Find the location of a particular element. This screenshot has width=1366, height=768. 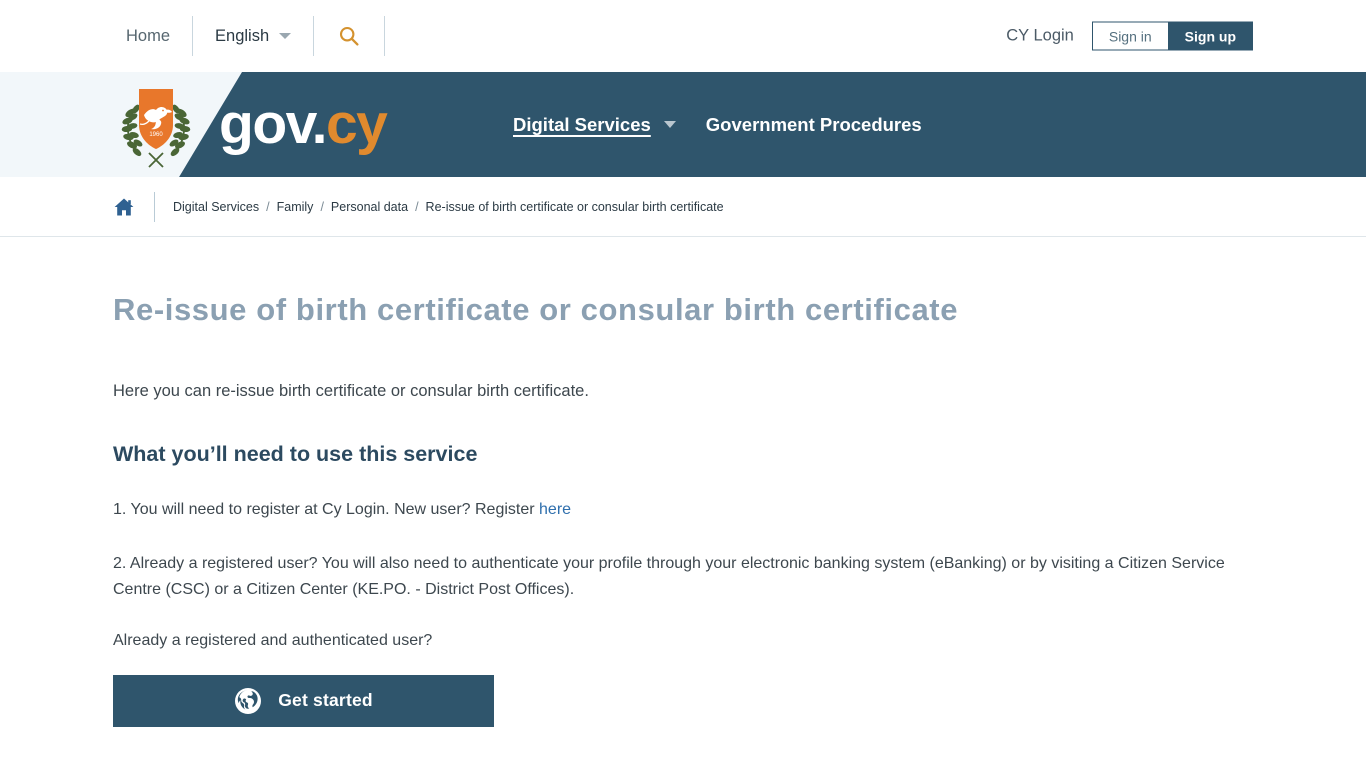

breadcrumb-item-personal-data: Personal data is located at coordinates (369, 207).